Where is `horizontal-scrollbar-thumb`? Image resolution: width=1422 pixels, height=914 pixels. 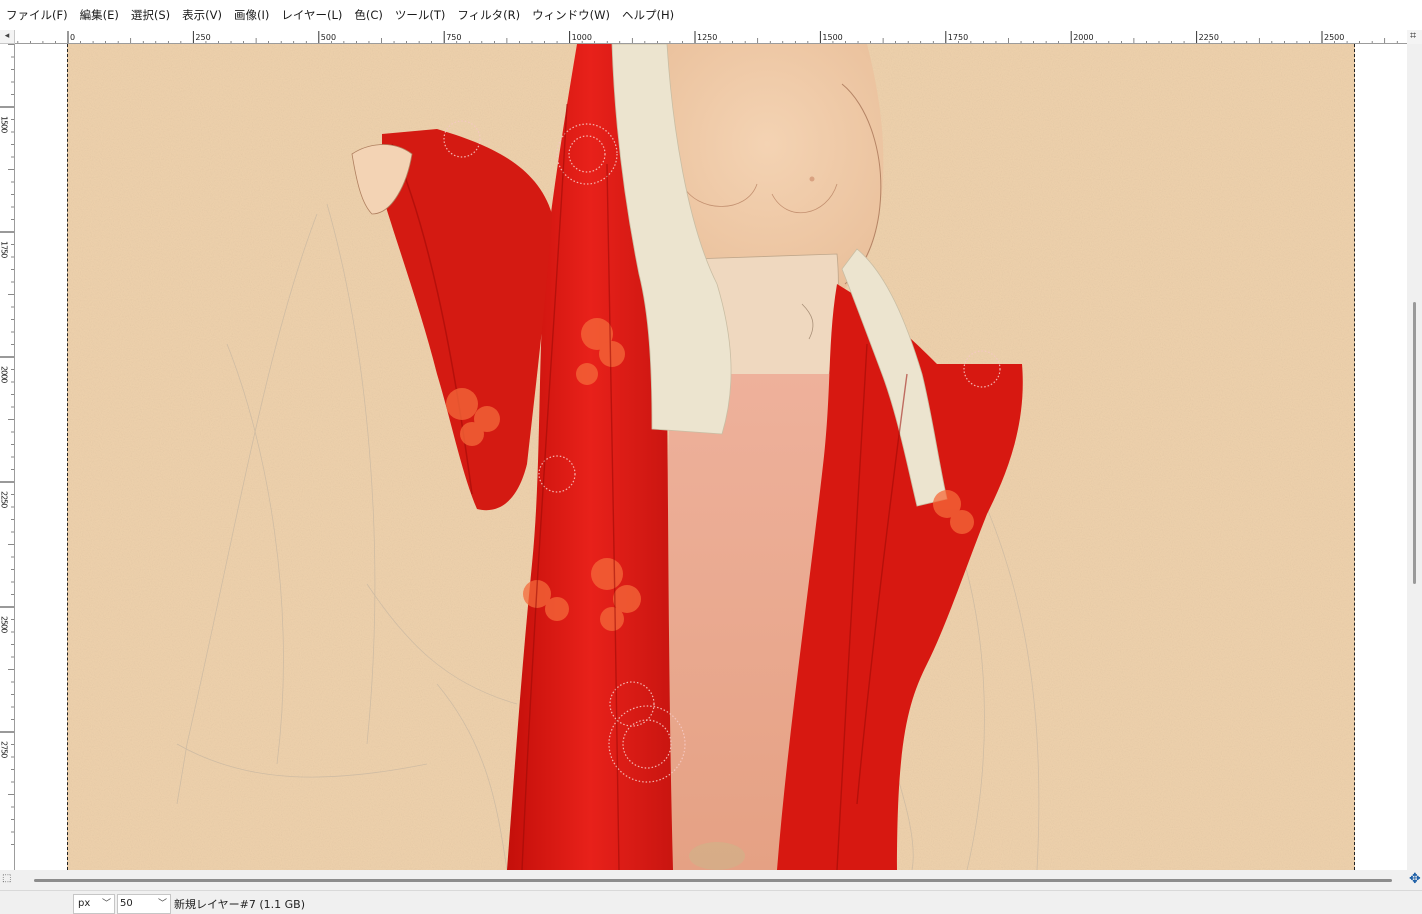
horizontal-scrollbar-thumb is located at coordinates (713, 880).